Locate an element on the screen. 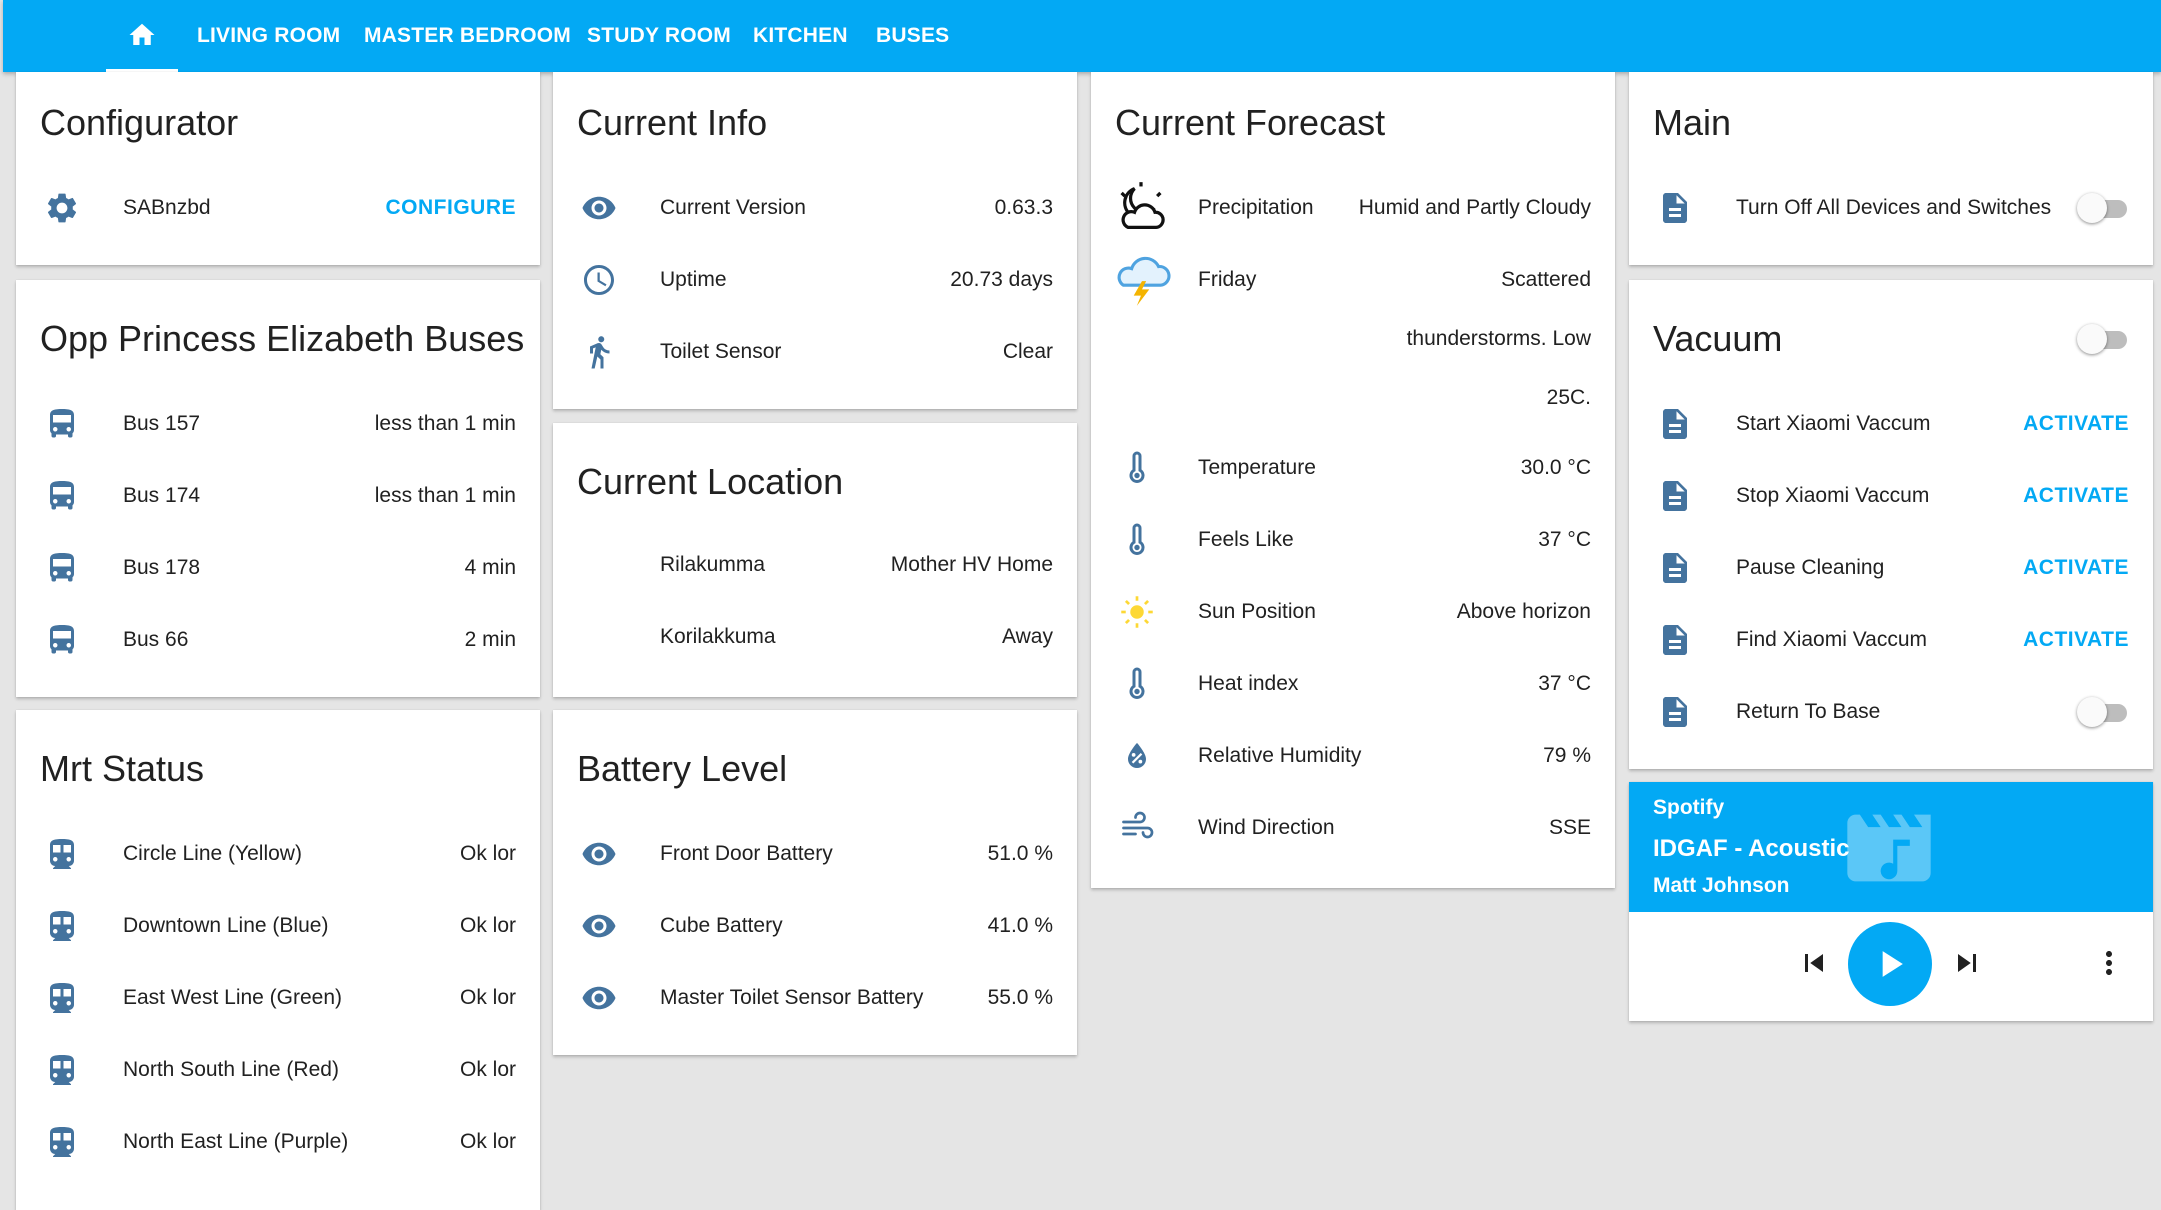  turn-off-all-toggle is located at coordinates (2103, 207).